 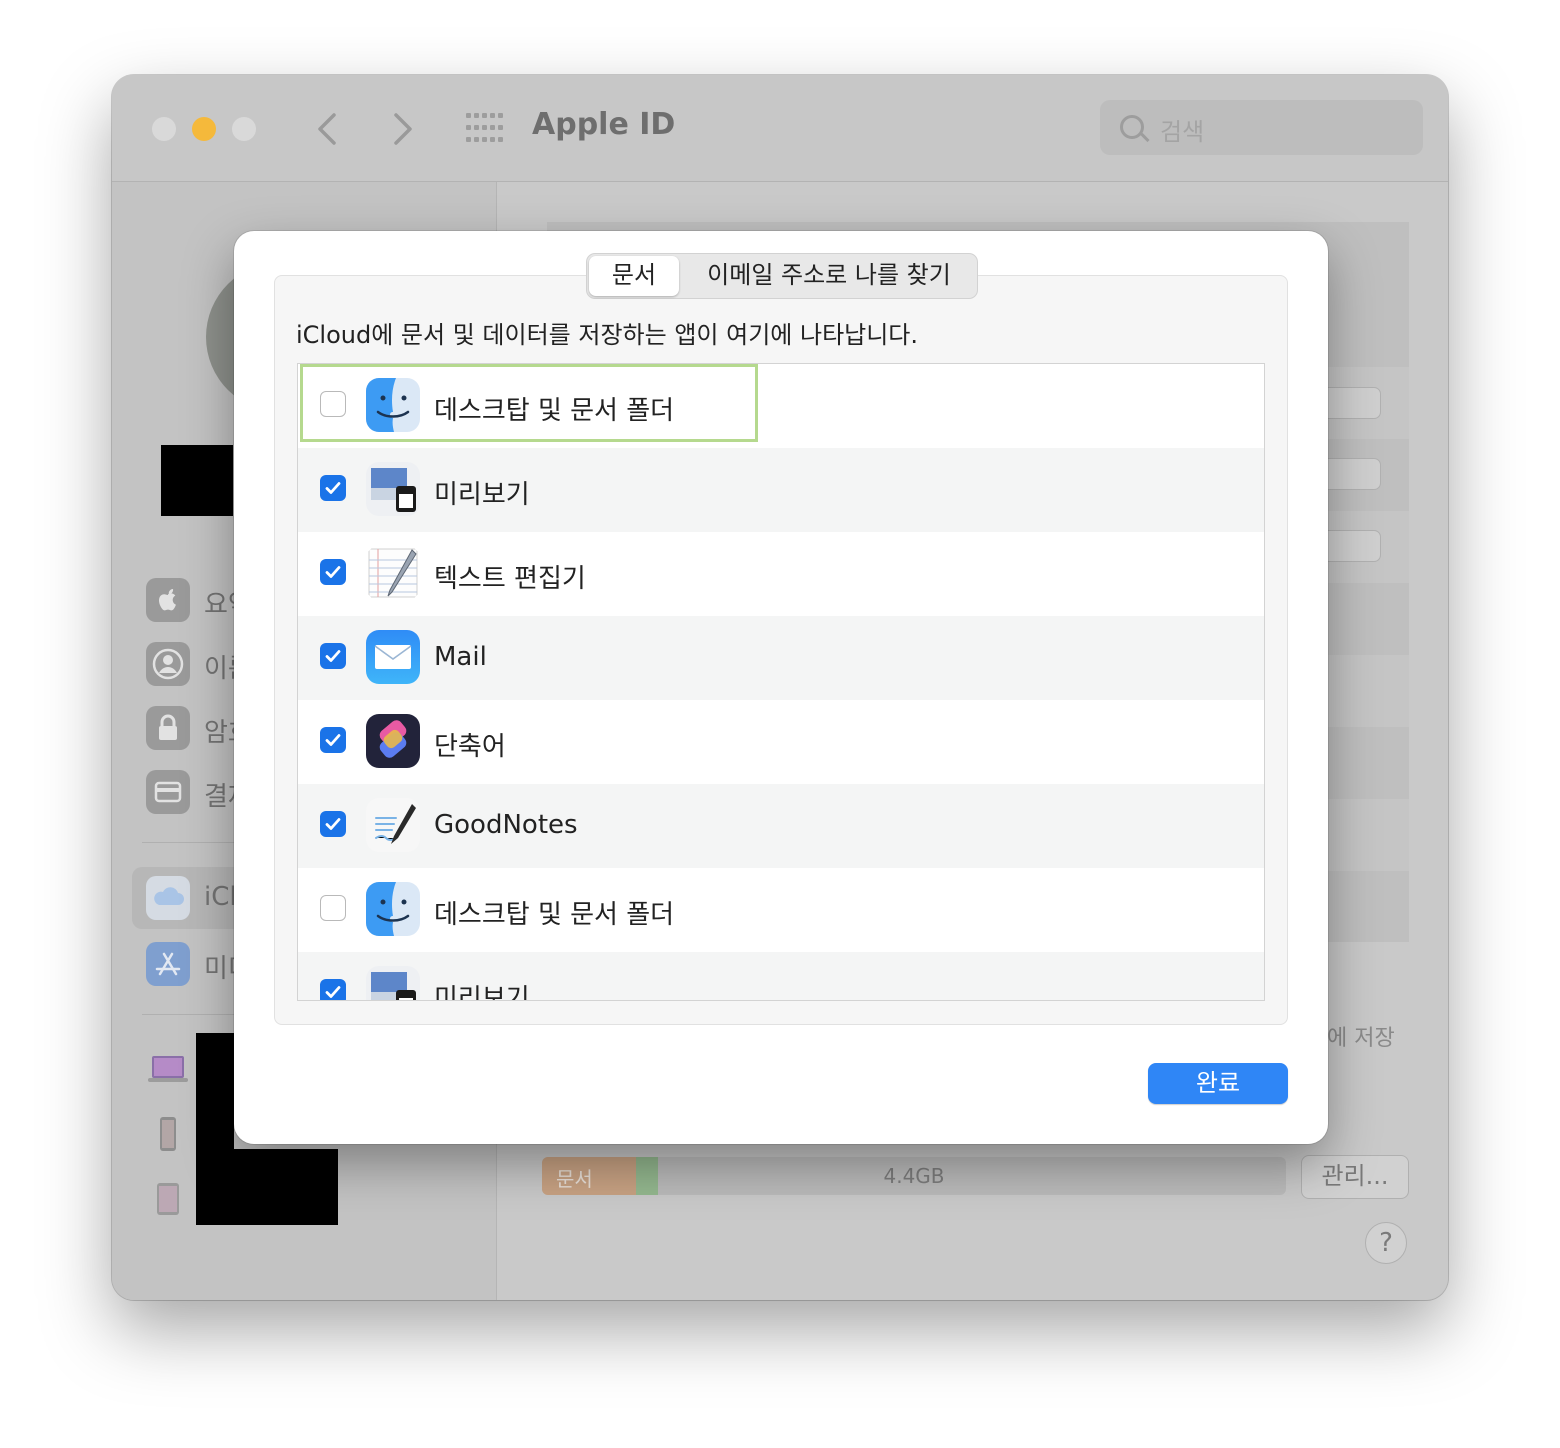 What do you see at coordinates (393, 573) in the screenshot?
I see `textedit-icon` at bounding box center [393, 573].